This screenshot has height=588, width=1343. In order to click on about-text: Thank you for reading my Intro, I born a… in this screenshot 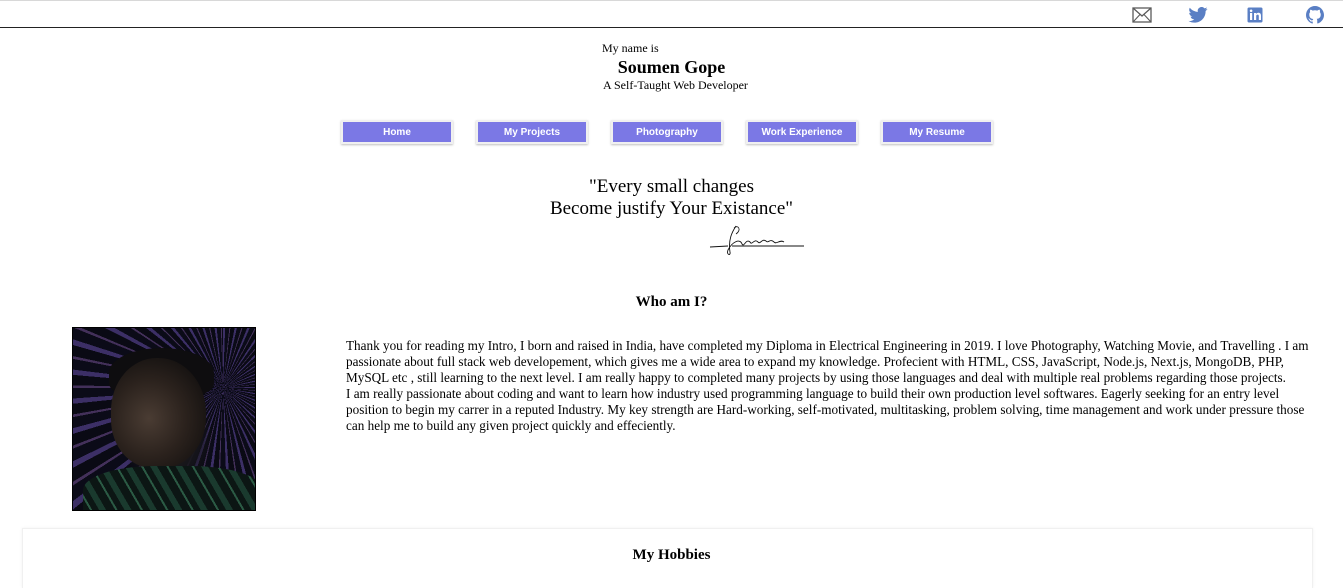, I will do `click(831, 386)`.